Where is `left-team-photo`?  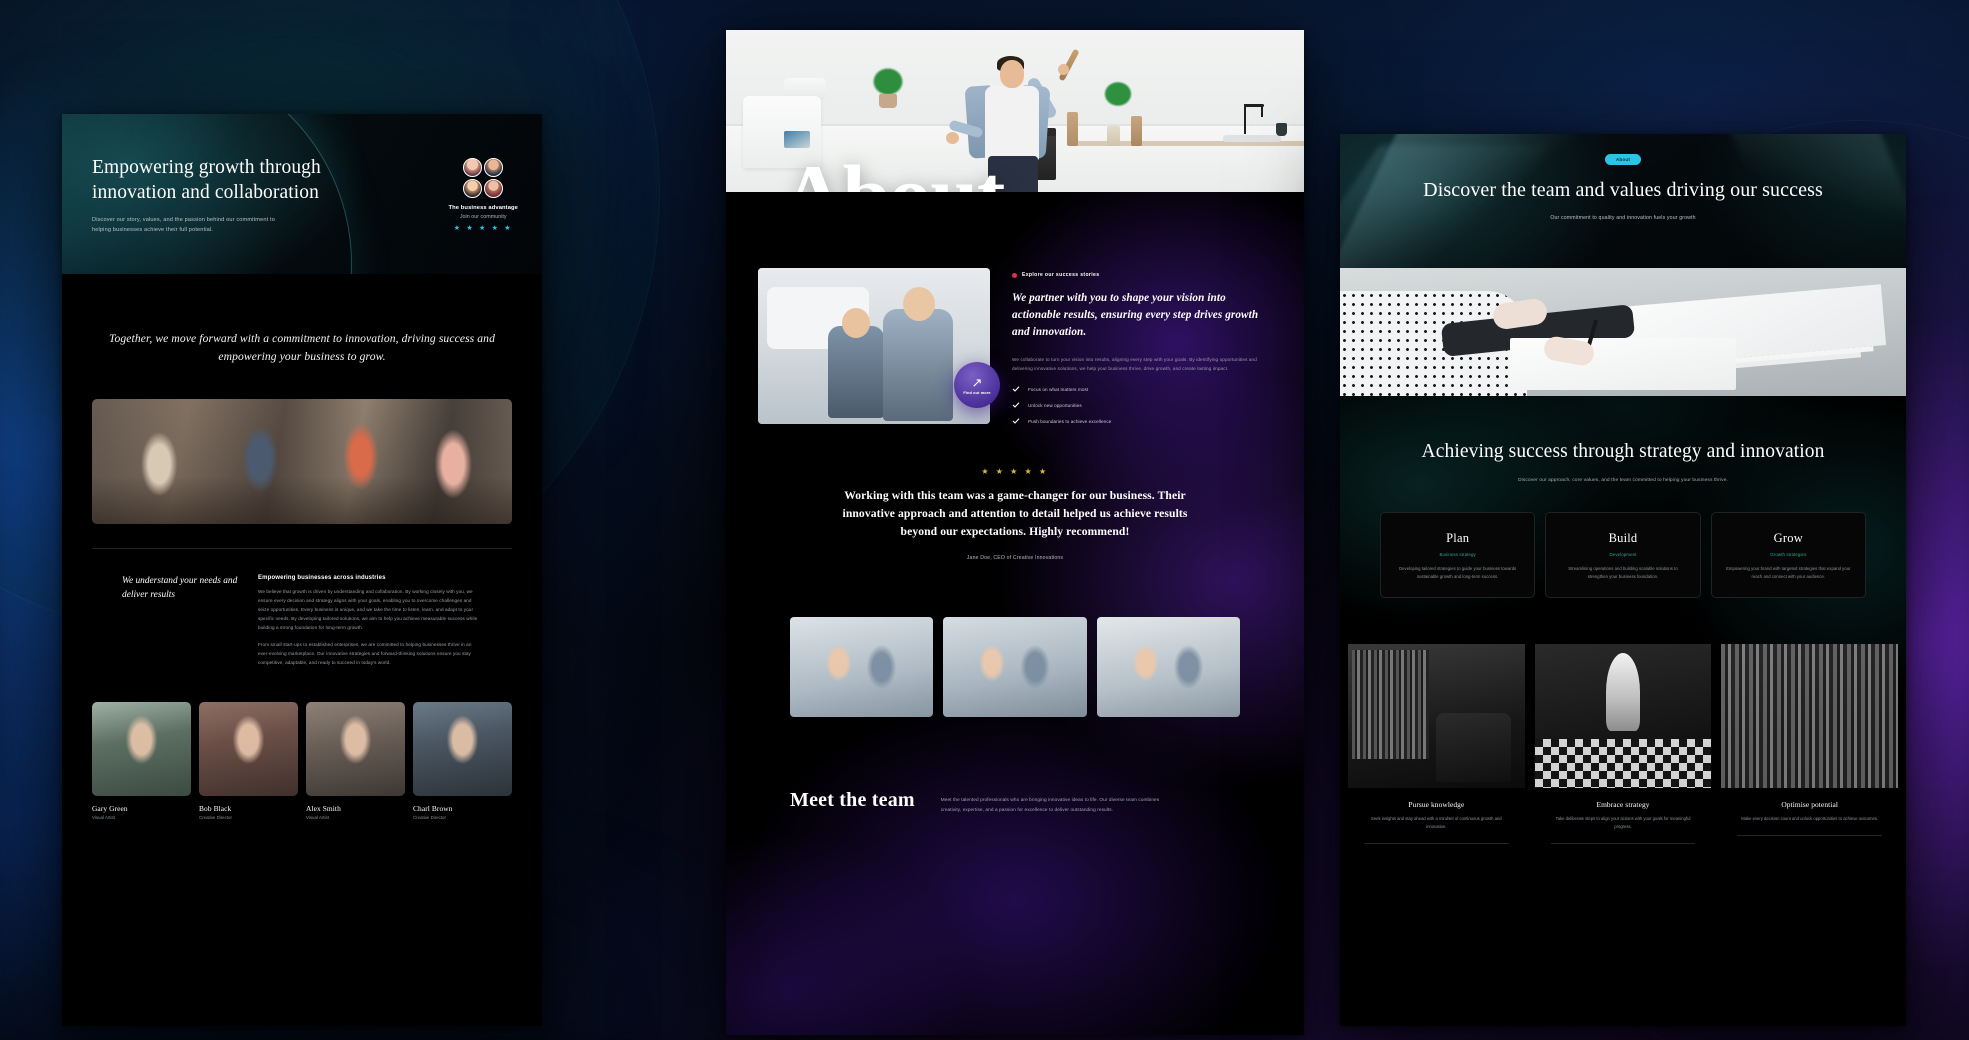
left-team-photo is located at coordinates (302, 462).